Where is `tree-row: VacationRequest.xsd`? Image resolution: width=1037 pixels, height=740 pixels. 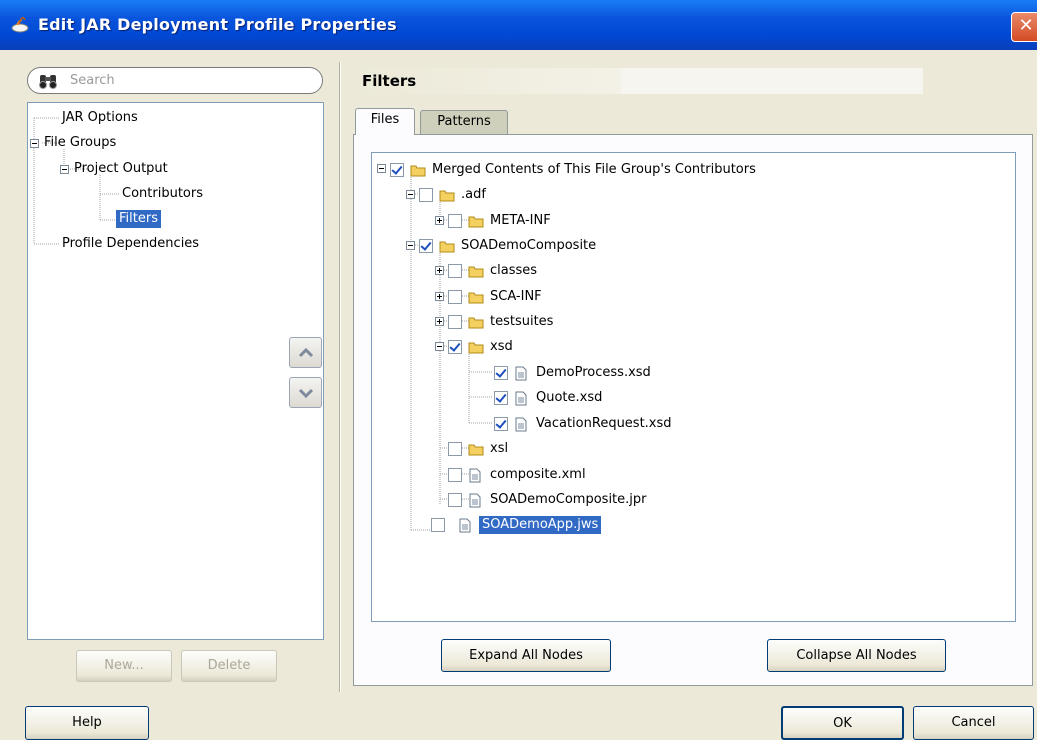
tree-row: VacationRequest.xsd is located at coordinates (692, 425).